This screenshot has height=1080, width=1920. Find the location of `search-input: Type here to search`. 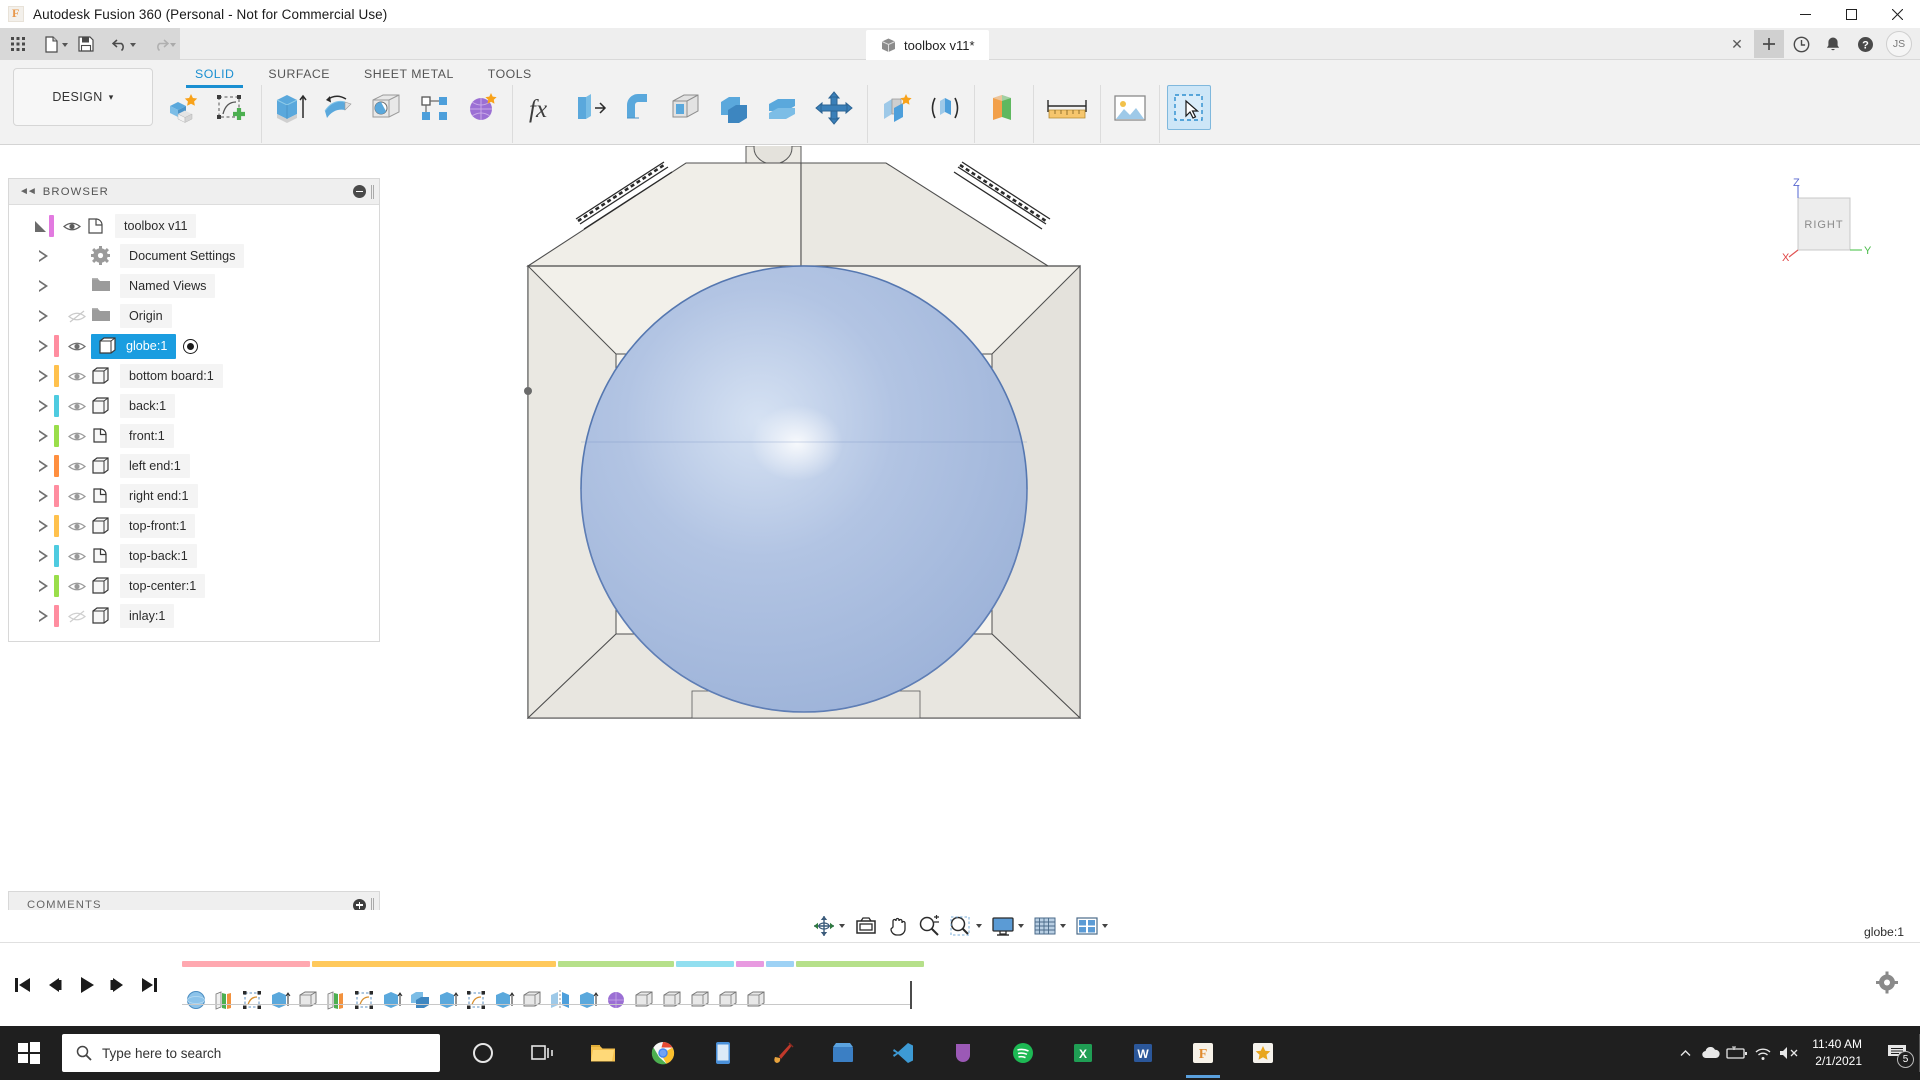

search-input: Type here to search is located at coordinates (251, 1053).